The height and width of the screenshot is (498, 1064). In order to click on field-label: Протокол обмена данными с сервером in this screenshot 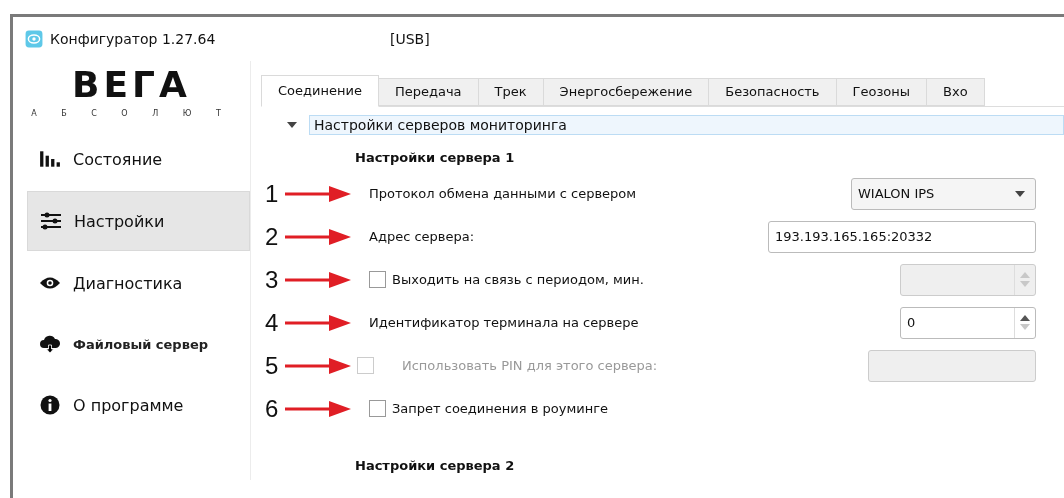, I will do `click(503, 193)`.